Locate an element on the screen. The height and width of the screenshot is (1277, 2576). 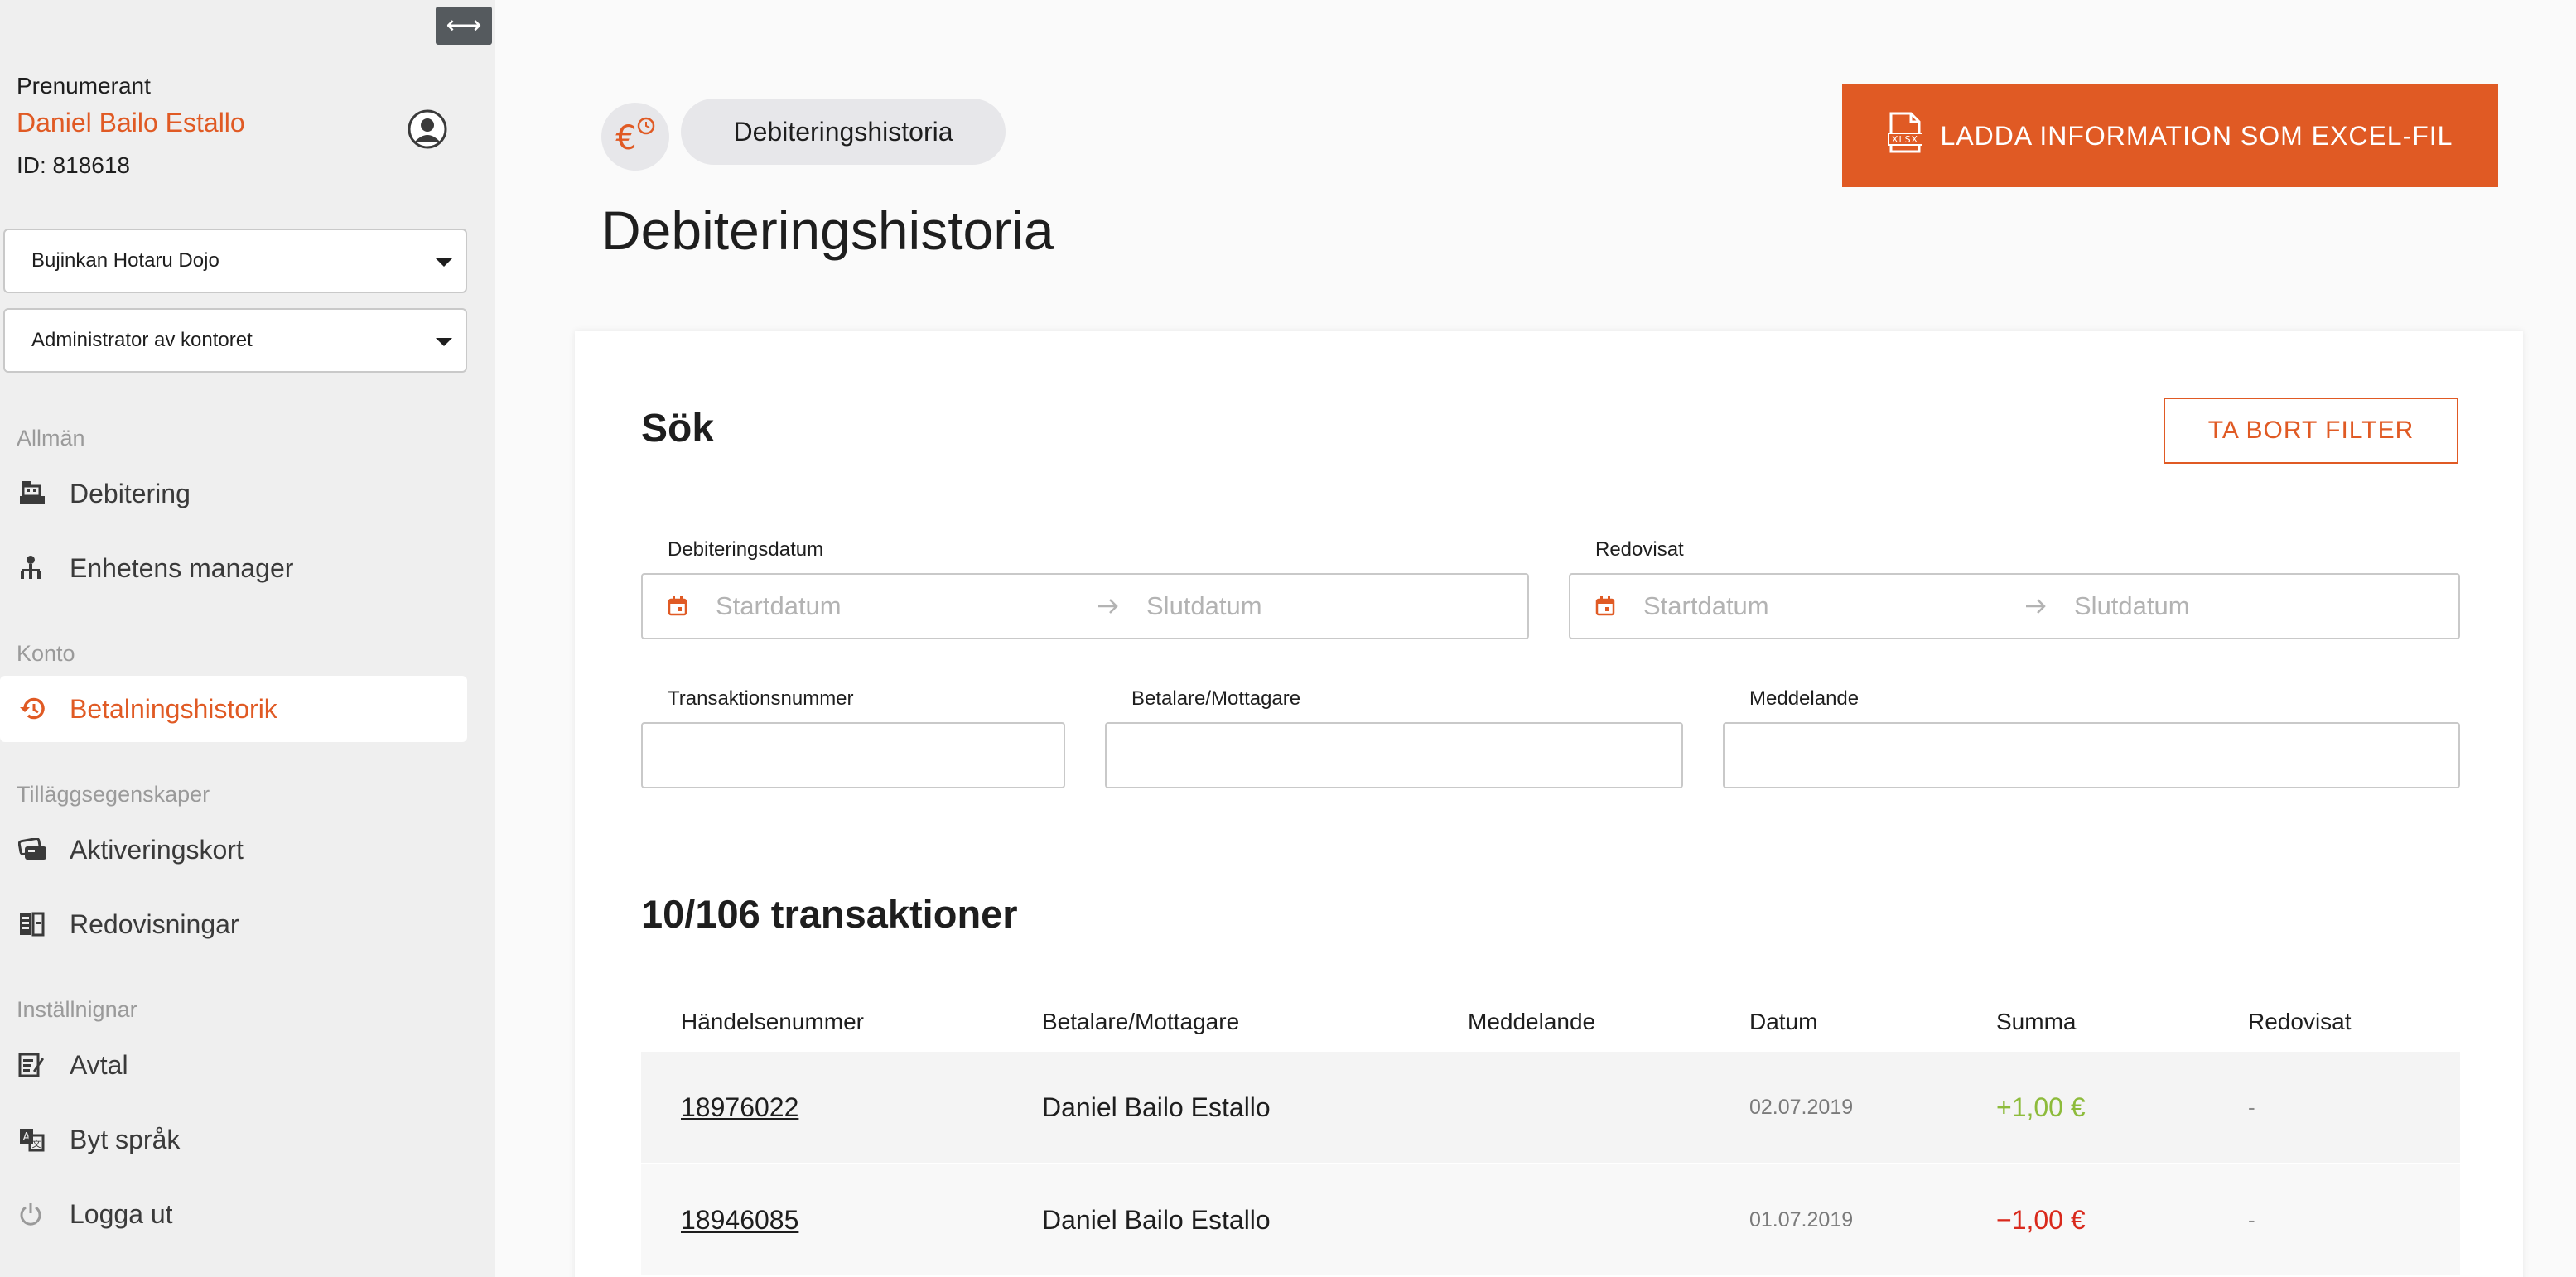
subscriber-name: Daniel Bailo Estallo is located at coordinates (131, 123).